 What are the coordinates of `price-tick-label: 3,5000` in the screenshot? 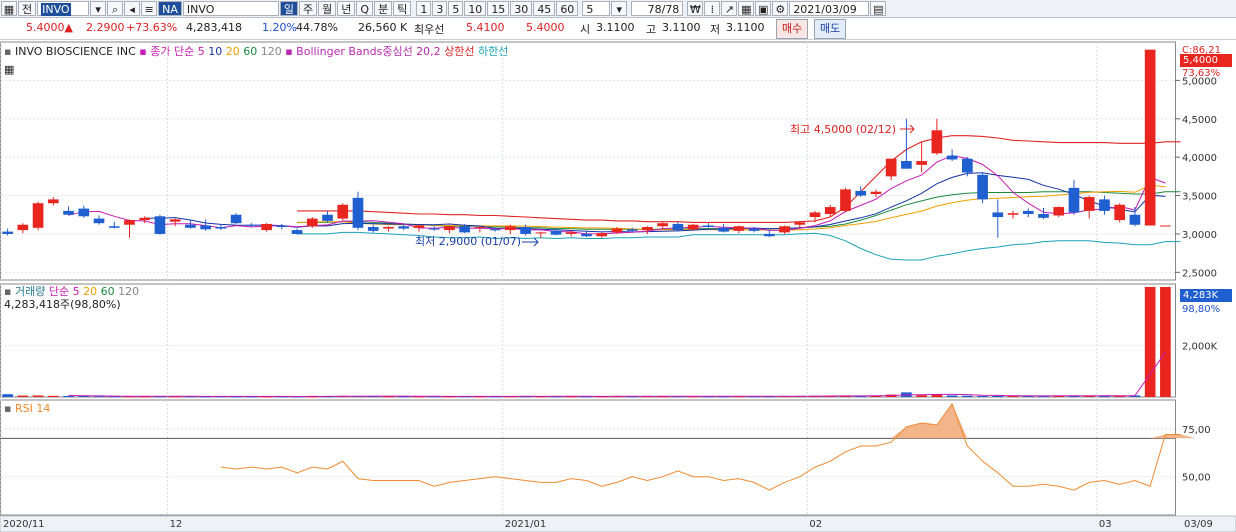 It's located at (1199, 197).